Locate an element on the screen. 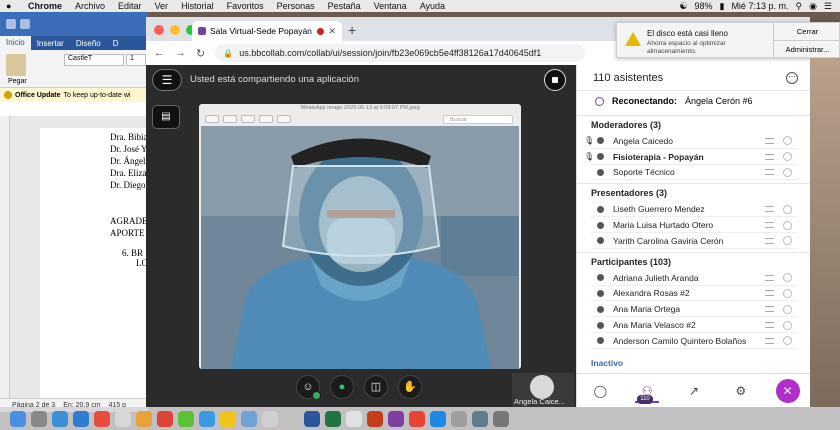  attendee-row: Yarith Carolina Gaviria Cerón is located at coordinates (693, 241).